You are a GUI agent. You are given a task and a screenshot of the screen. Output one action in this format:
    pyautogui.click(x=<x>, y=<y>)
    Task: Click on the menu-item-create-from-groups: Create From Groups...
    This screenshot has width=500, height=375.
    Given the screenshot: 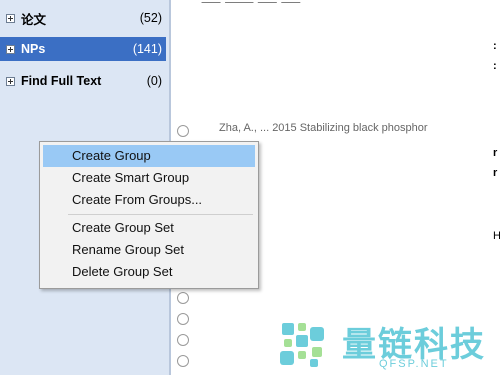 What is the action you would take?
    pyautogui.click(x=149, y=200)
    